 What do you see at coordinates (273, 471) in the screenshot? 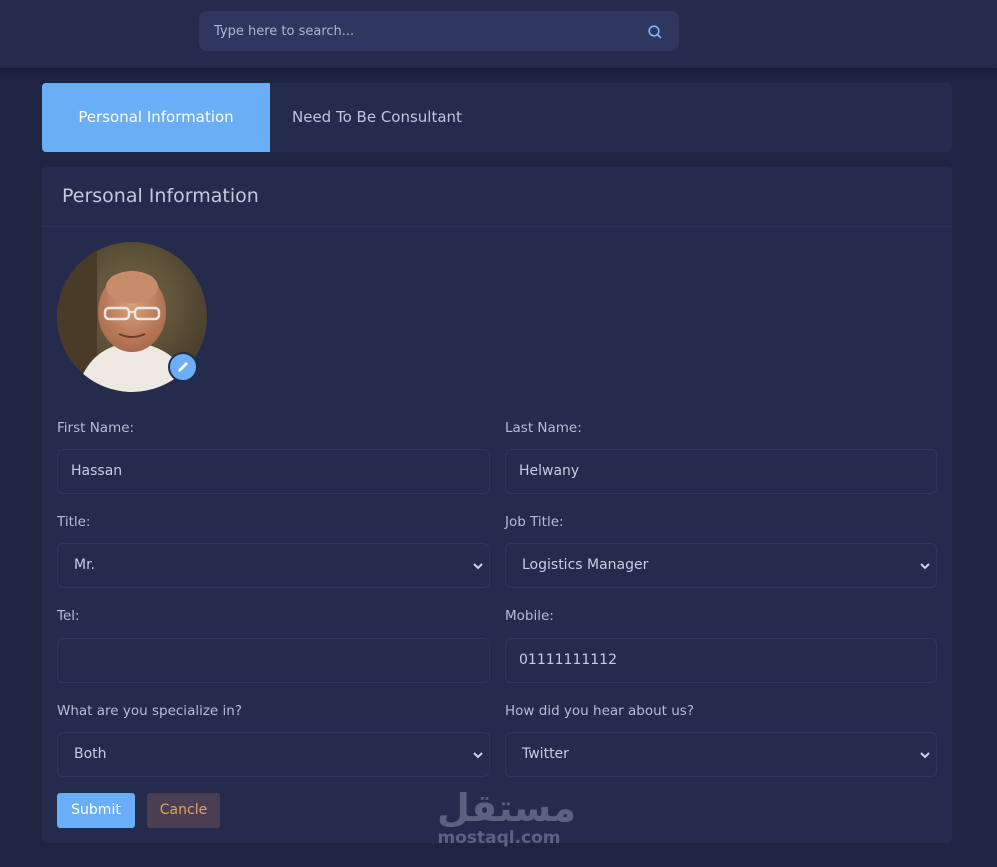
I see `first-name-field: Hassan` at bounding box center [273, 471].